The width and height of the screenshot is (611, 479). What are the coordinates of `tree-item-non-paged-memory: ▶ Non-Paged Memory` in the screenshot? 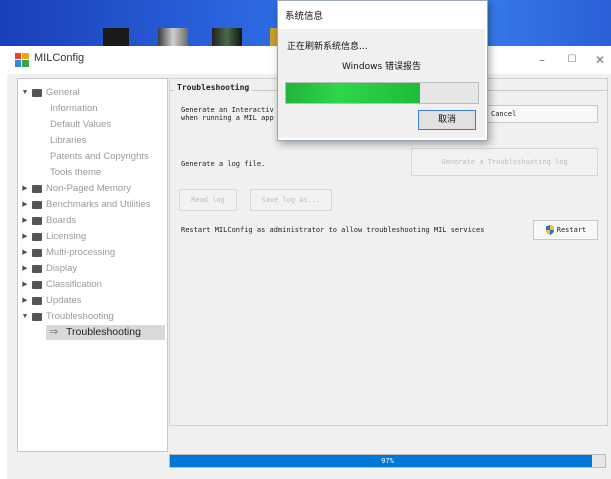 It's located at (92, 189).